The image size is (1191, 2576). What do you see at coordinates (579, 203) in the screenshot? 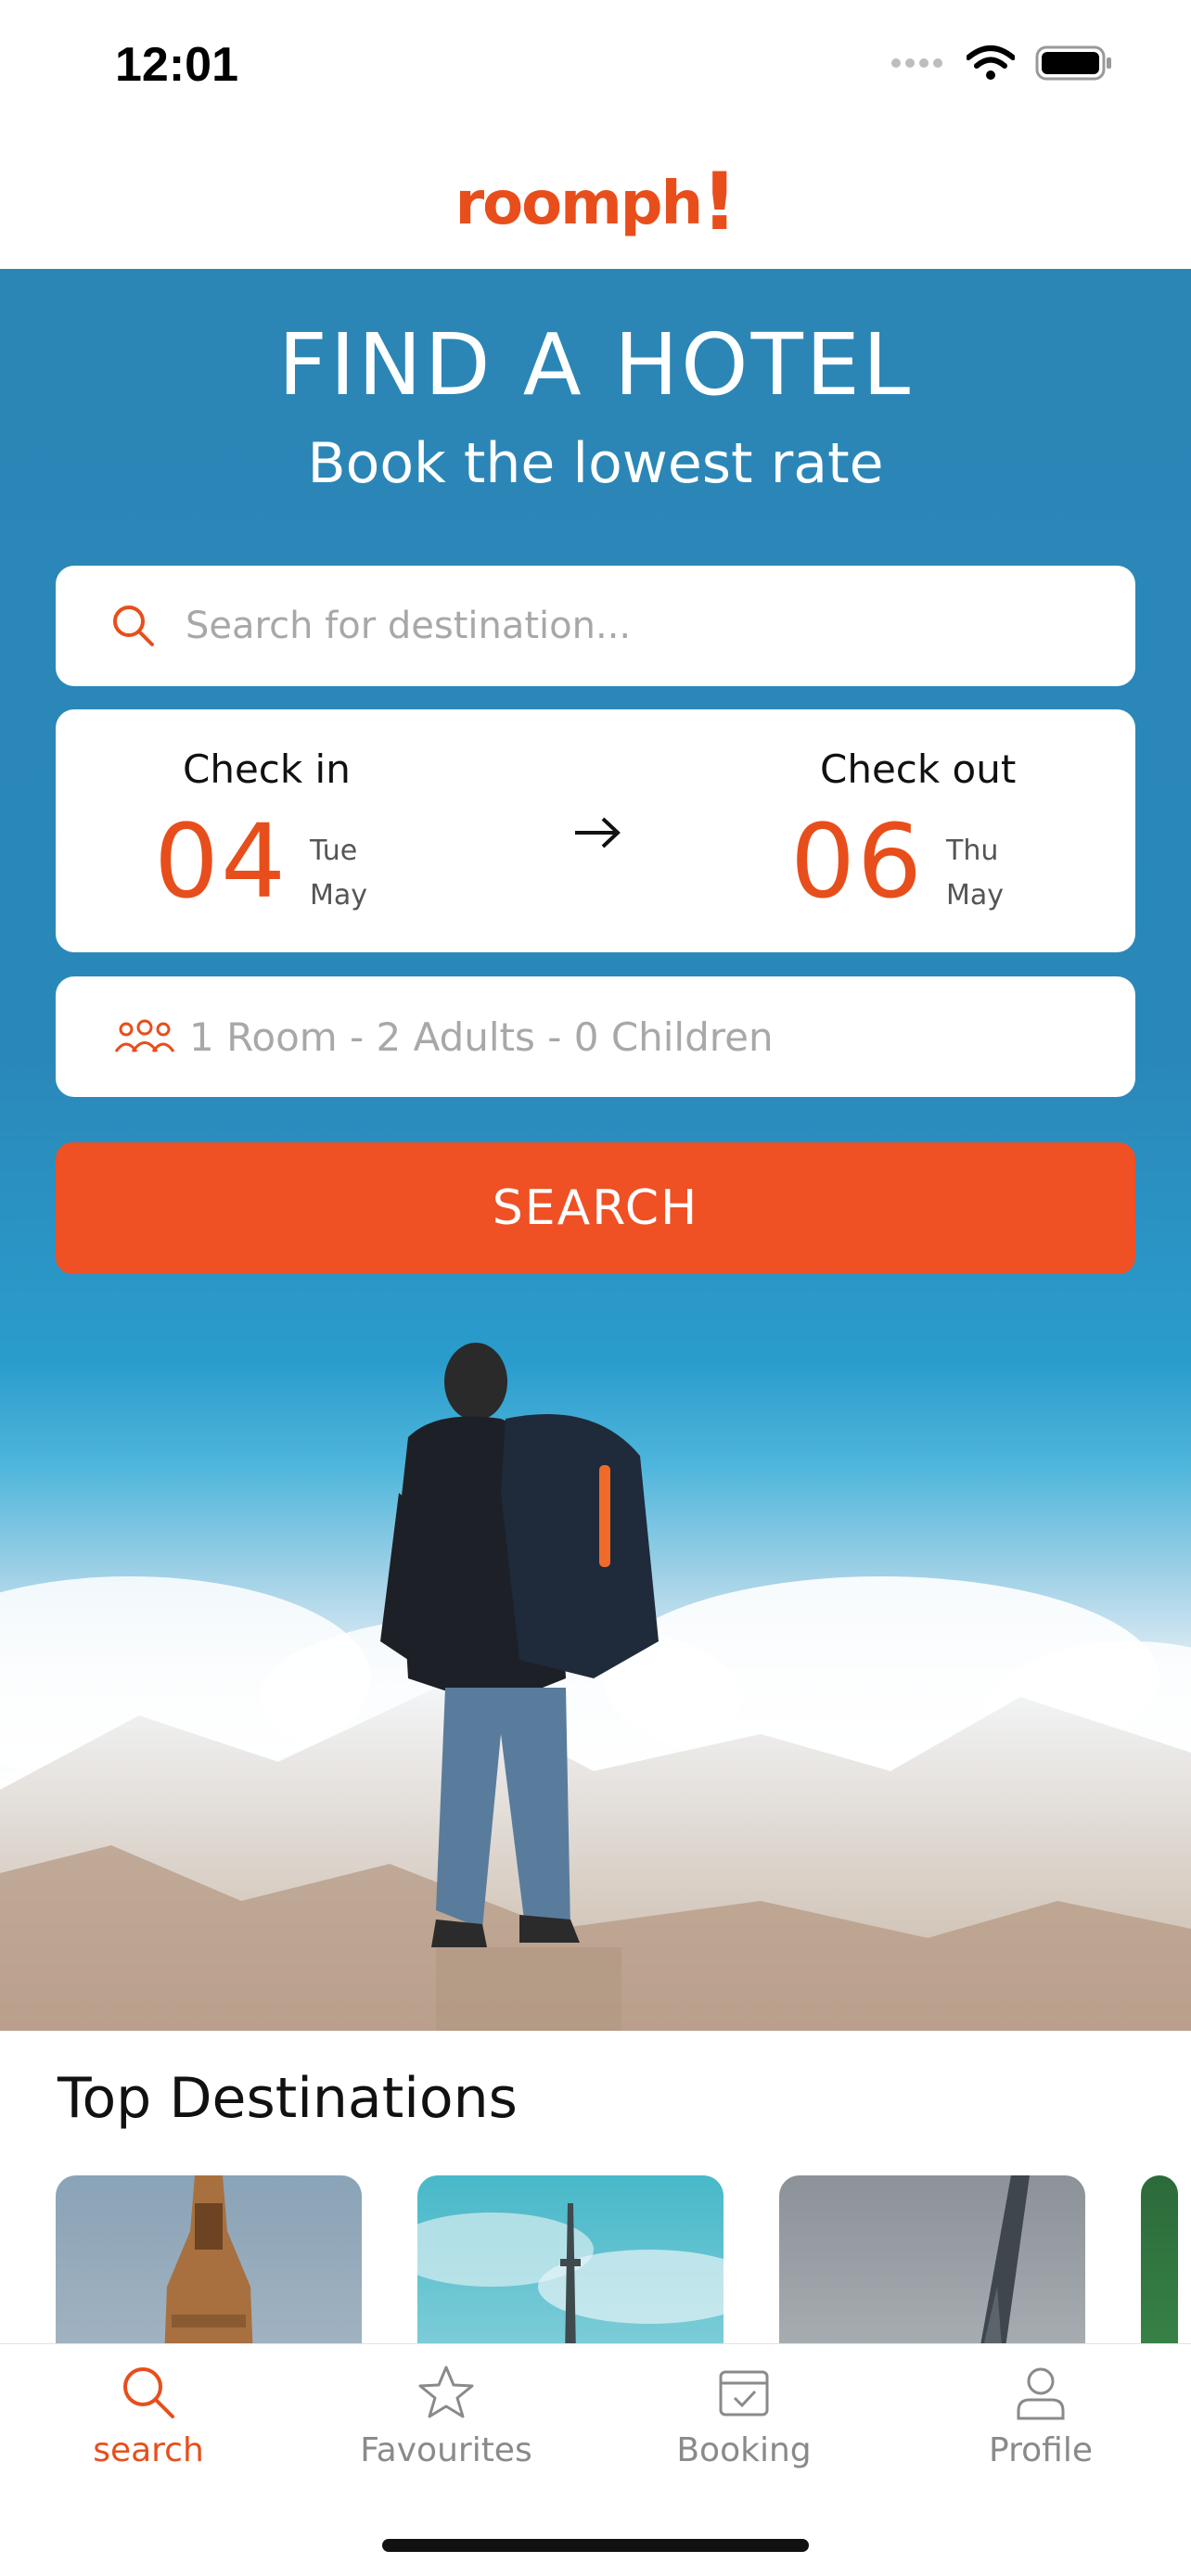
I see `logo-text: roomph` at bounding box center [579, 203].